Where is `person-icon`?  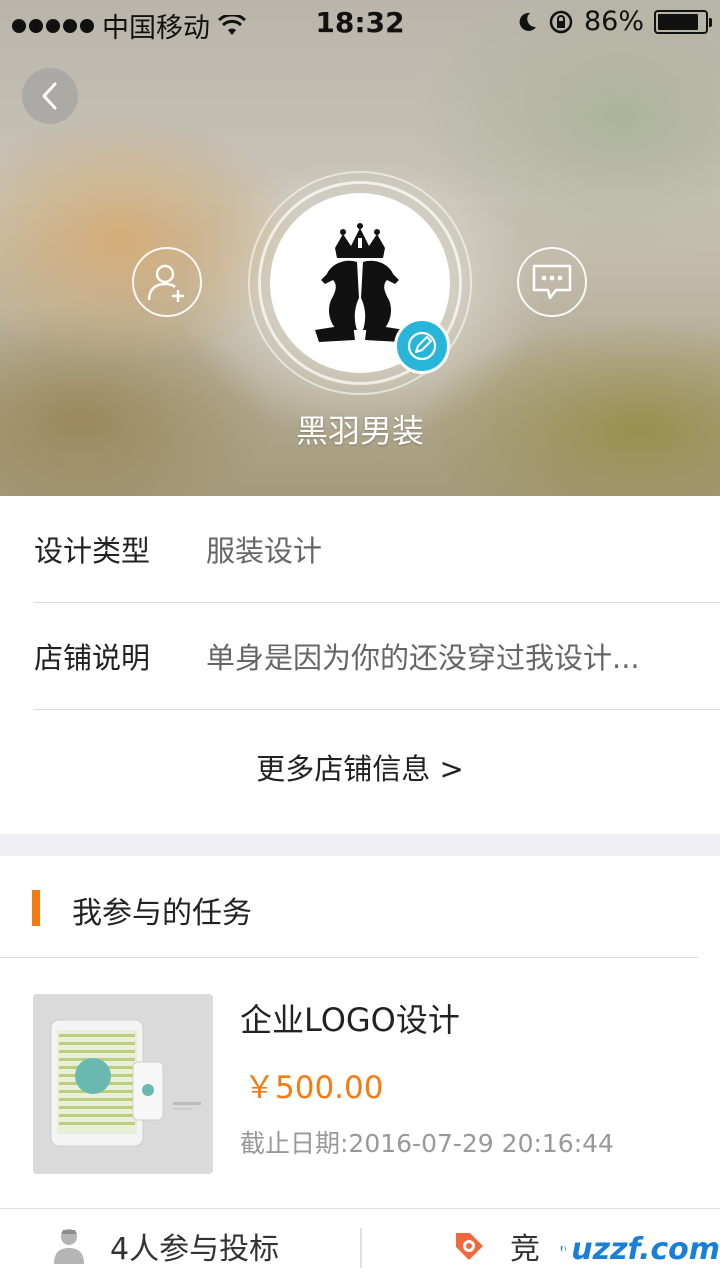 person-icon is located at coordinates (69, 1246).